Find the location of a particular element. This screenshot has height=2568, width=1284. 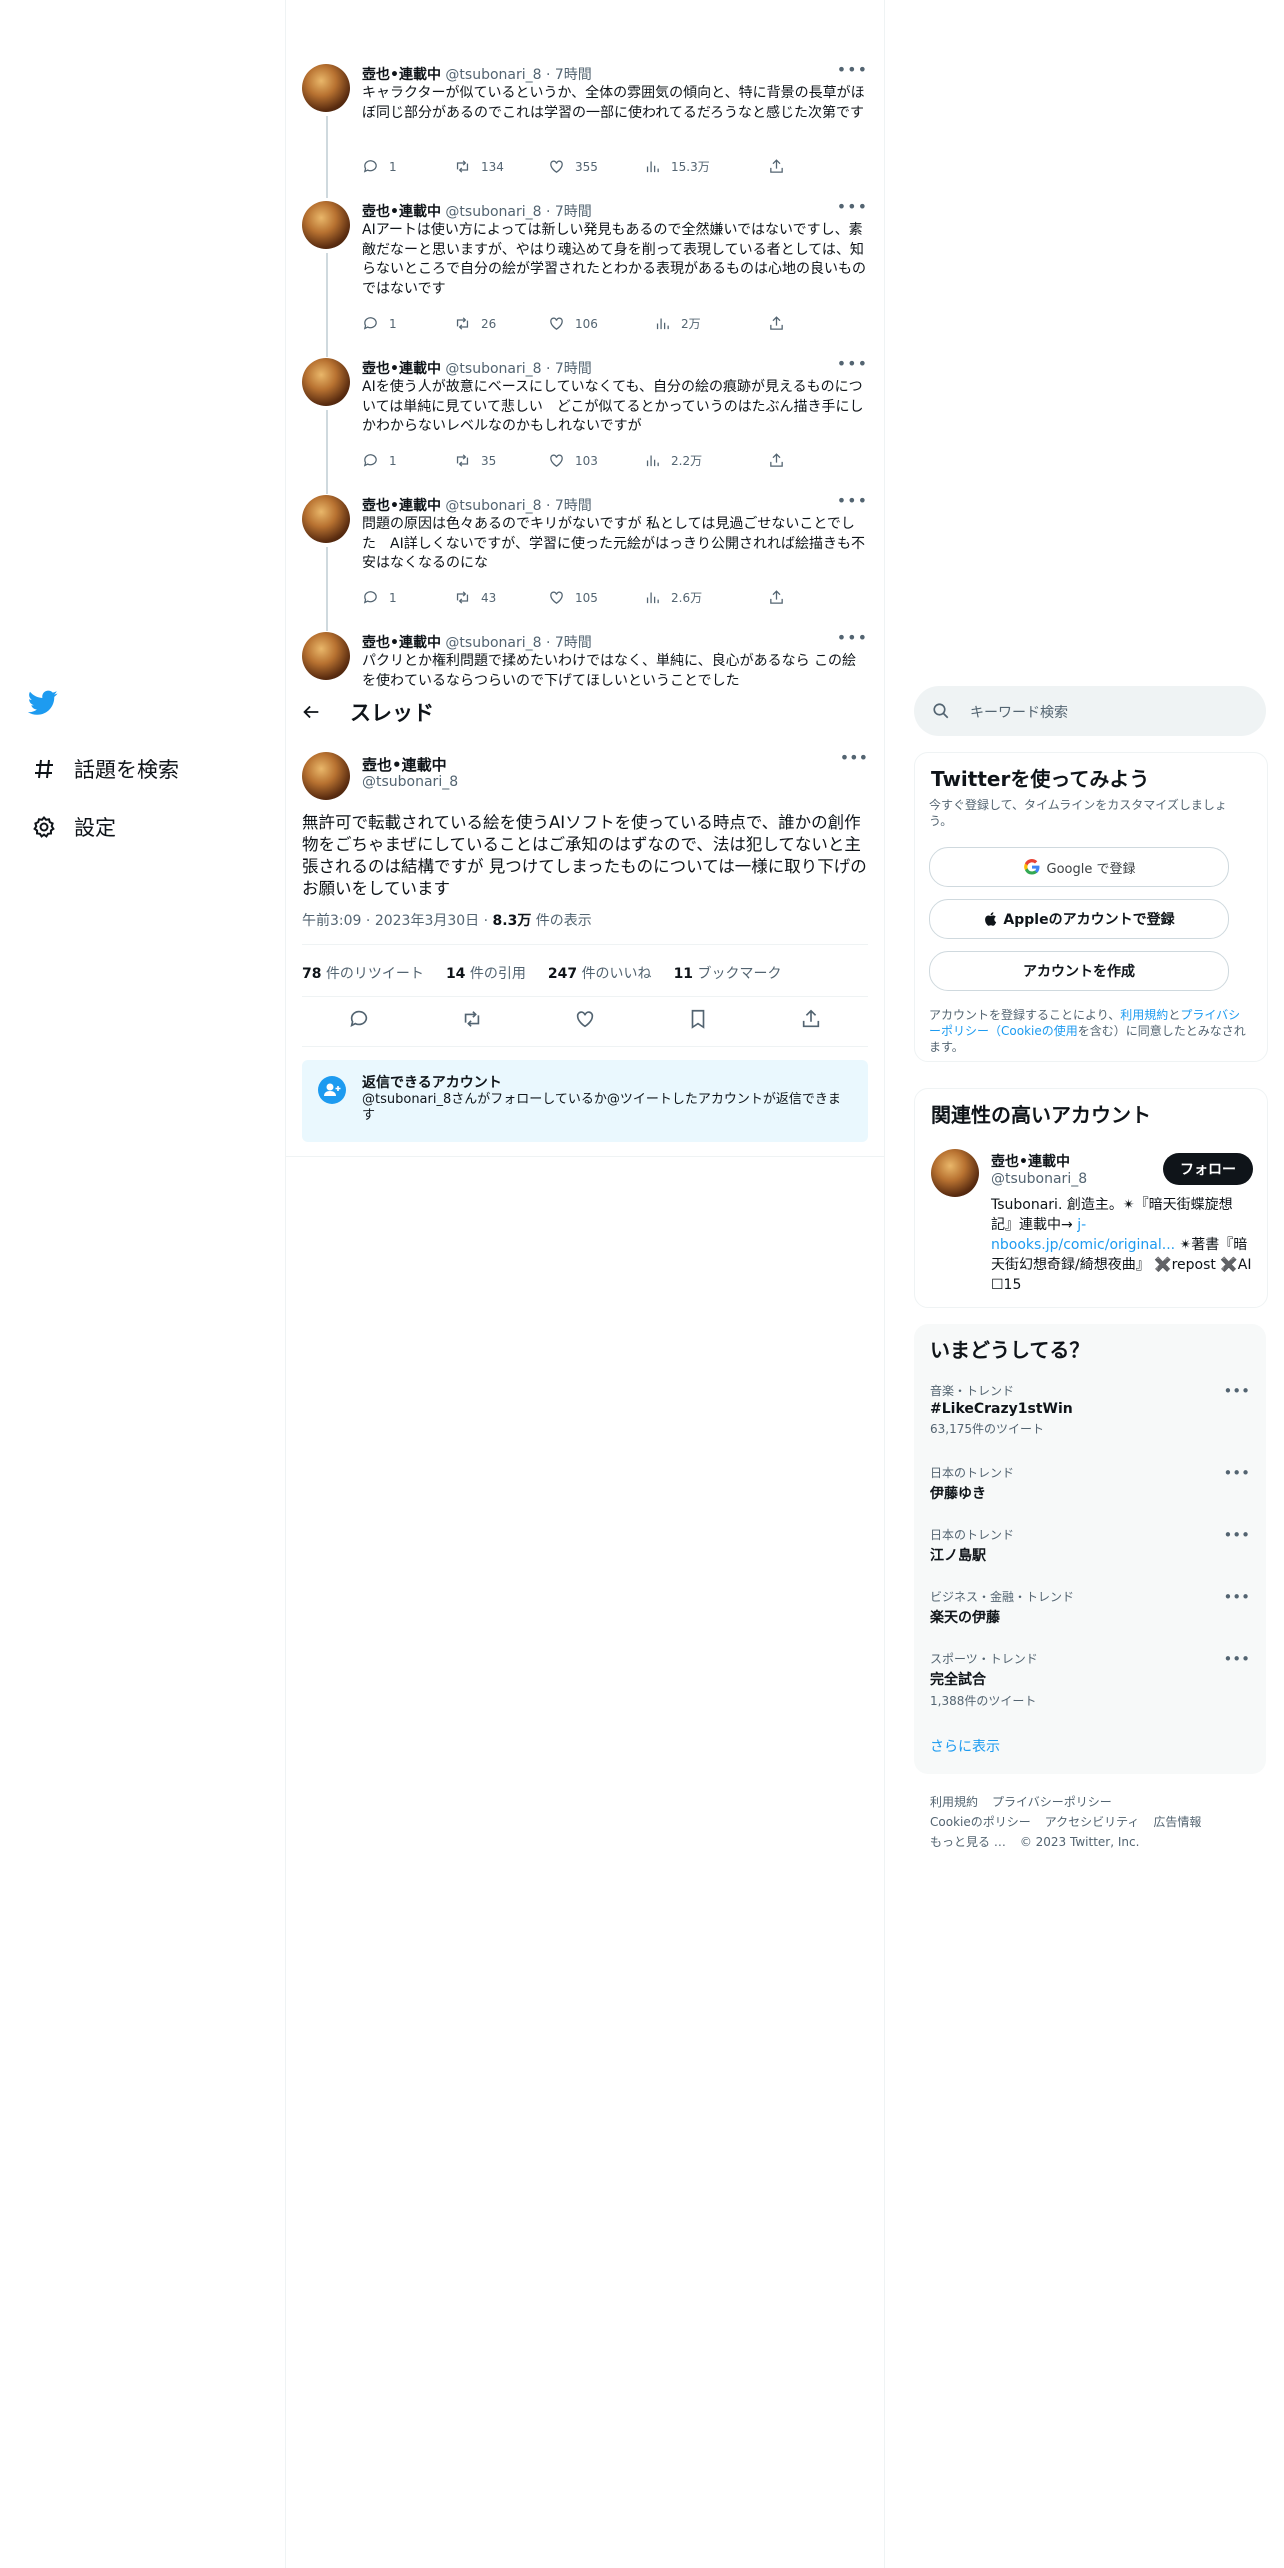

tweet-time: 午前3:09 is located at coordinates (331, 921).